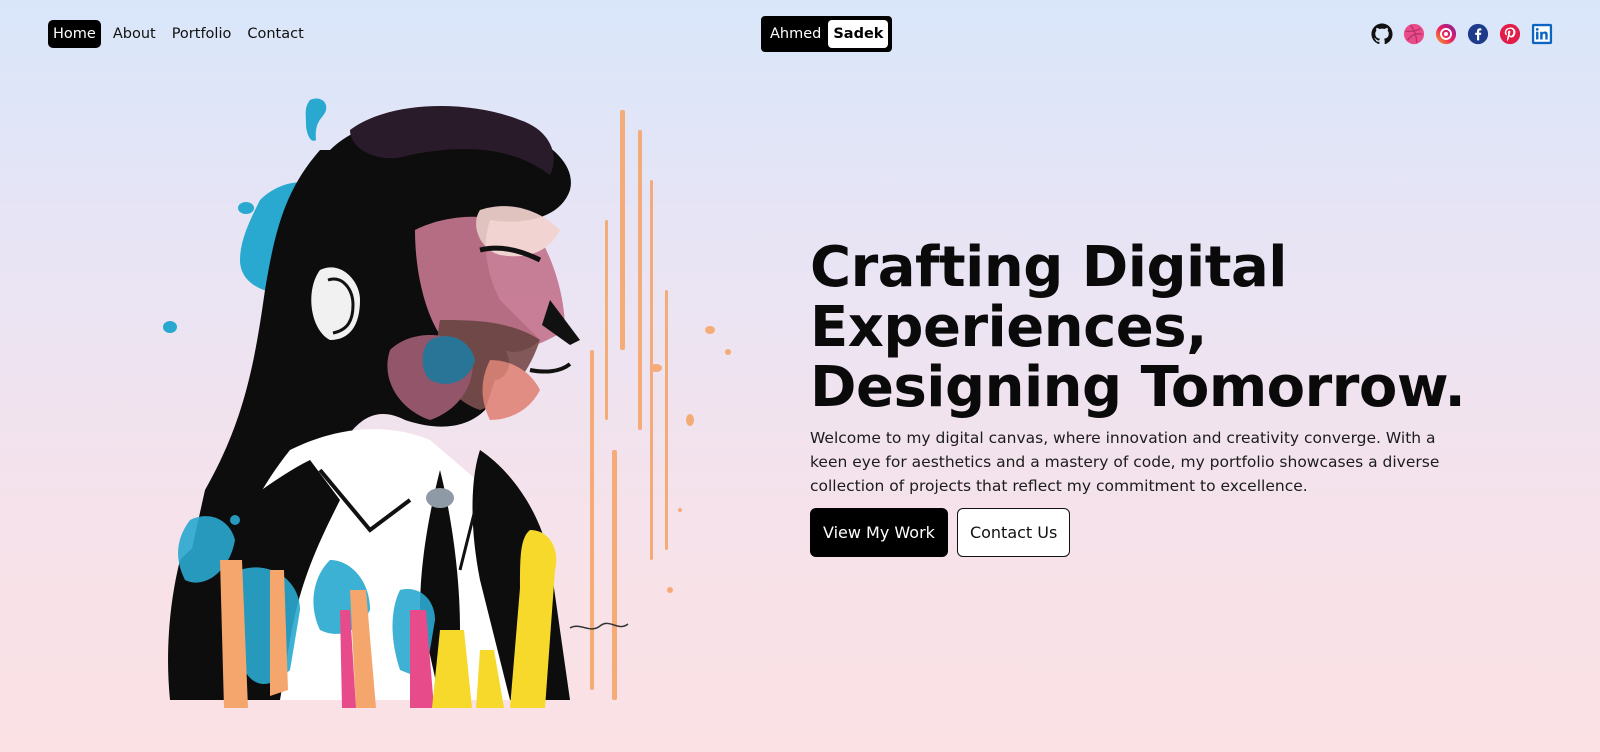 This screenshot has width=1600, height=752. Describe the element at coordinates (1382, 34) in the screenshot. I see `github-icon` at that location.